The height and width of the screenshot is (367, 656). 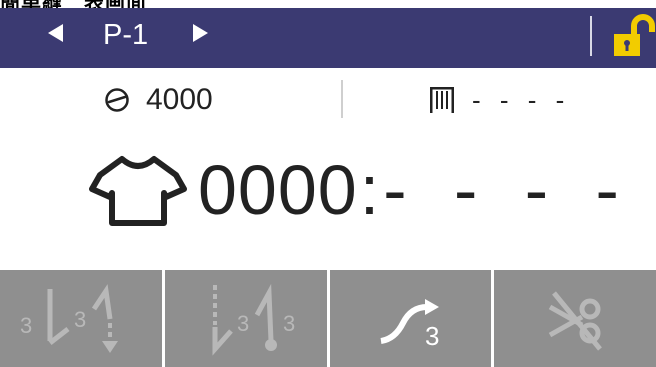 What do you see at coordinates (179, 99) in the screenshot?
I see `speed-value: 4000` at bounding box center [179, 99].